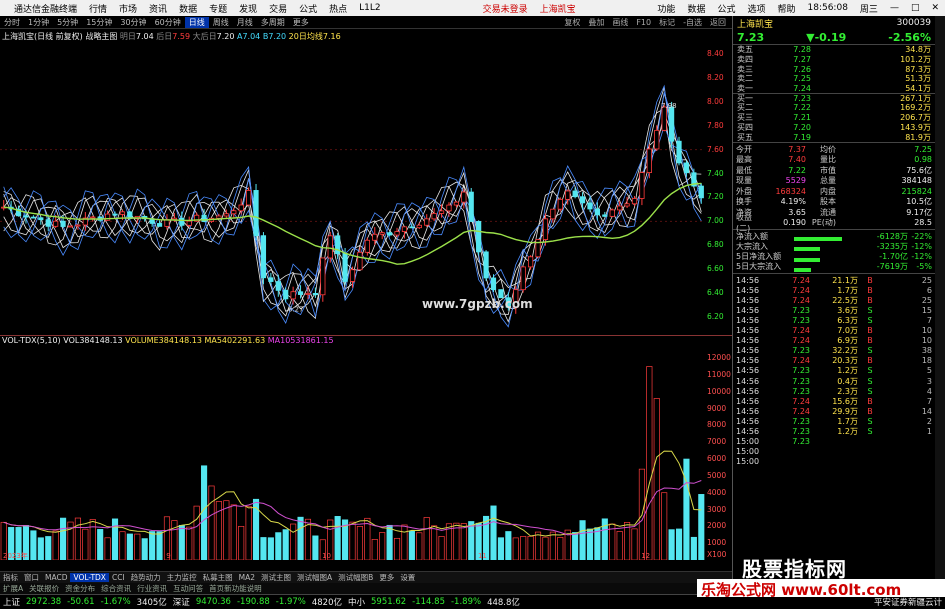 This screenshot has width=945, height=609. Describe the element at coordinates (221, 22) in the screenshot. I see `period-weekly: 周线` at that location.